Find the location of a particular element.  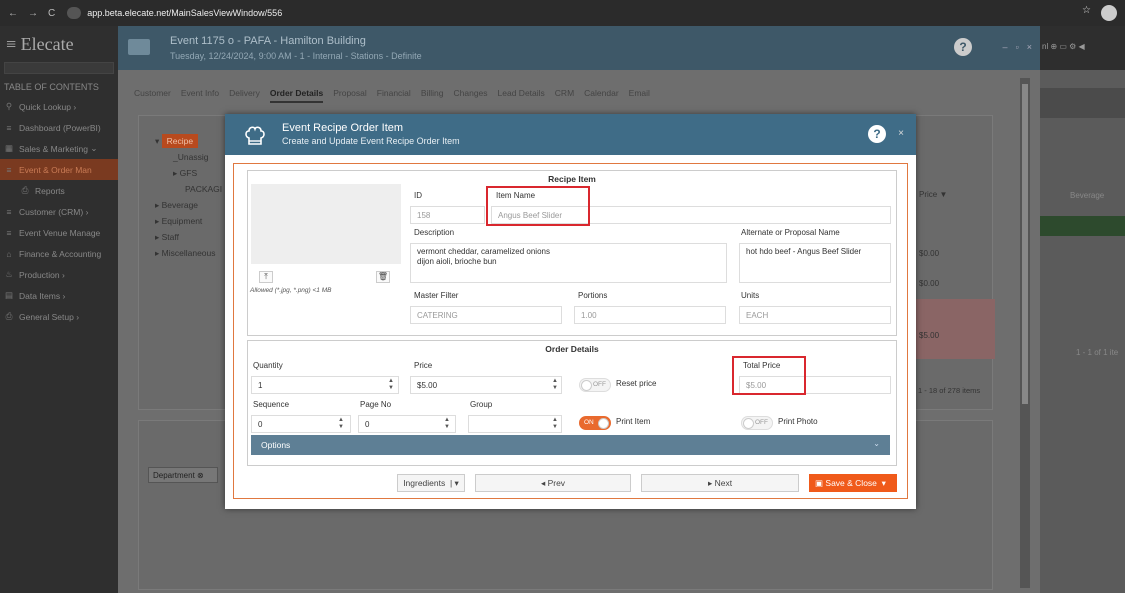

prev-button: ◂ Prev is located at coordinates (553, 483).